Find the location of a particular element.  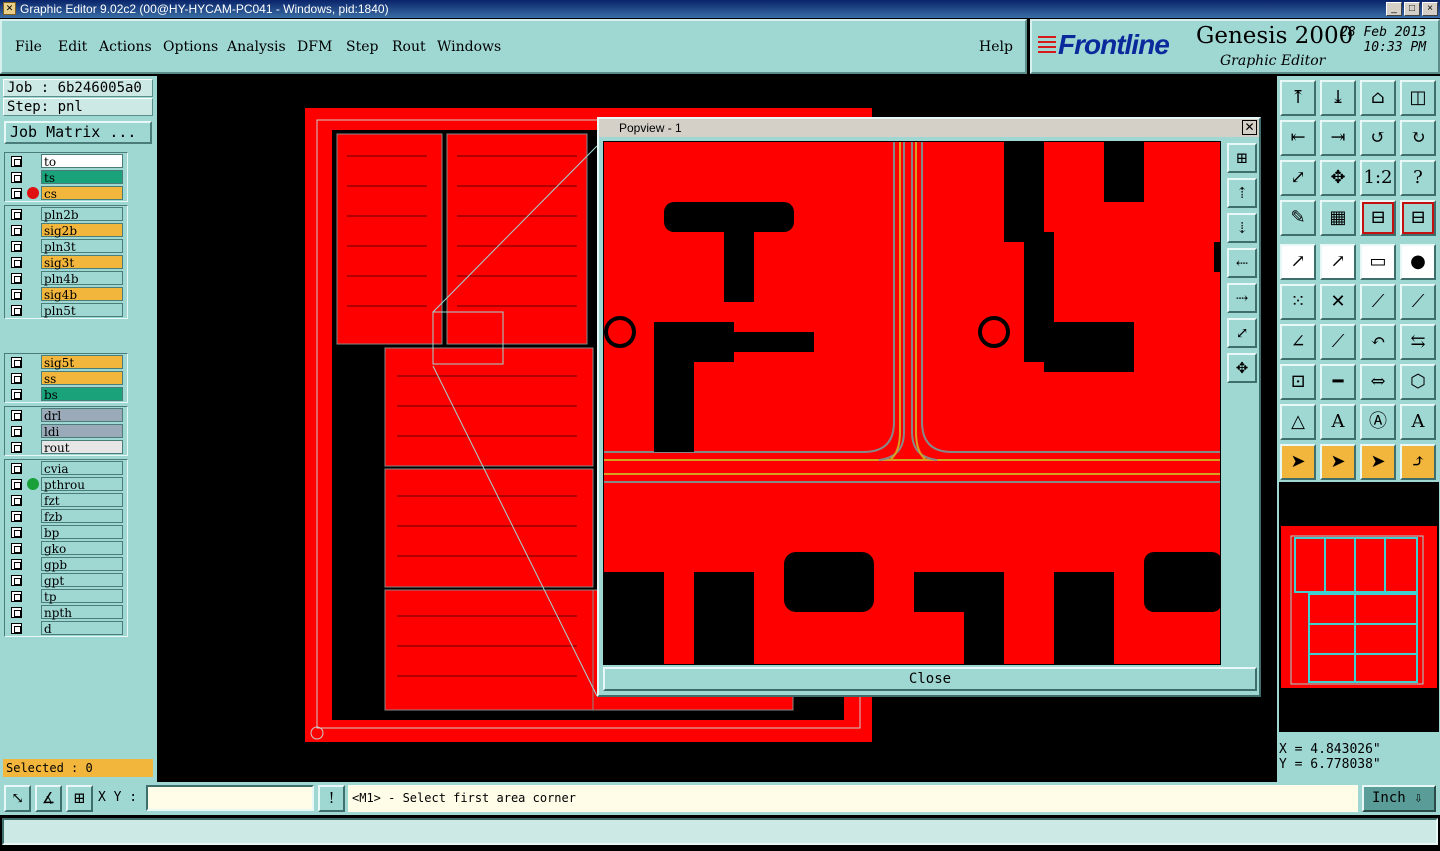

layers-blue-icon: ⊟ is located at coordinates (1418, 218).